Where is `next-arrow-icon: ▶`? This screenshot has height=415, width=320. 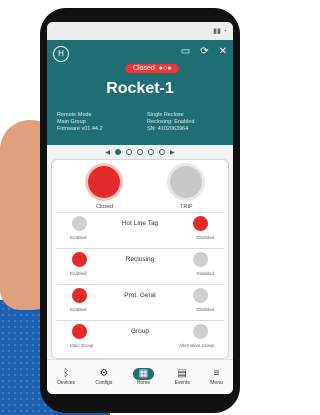
next-arrow-icon: ▶ is located at coordinates (172, 152).